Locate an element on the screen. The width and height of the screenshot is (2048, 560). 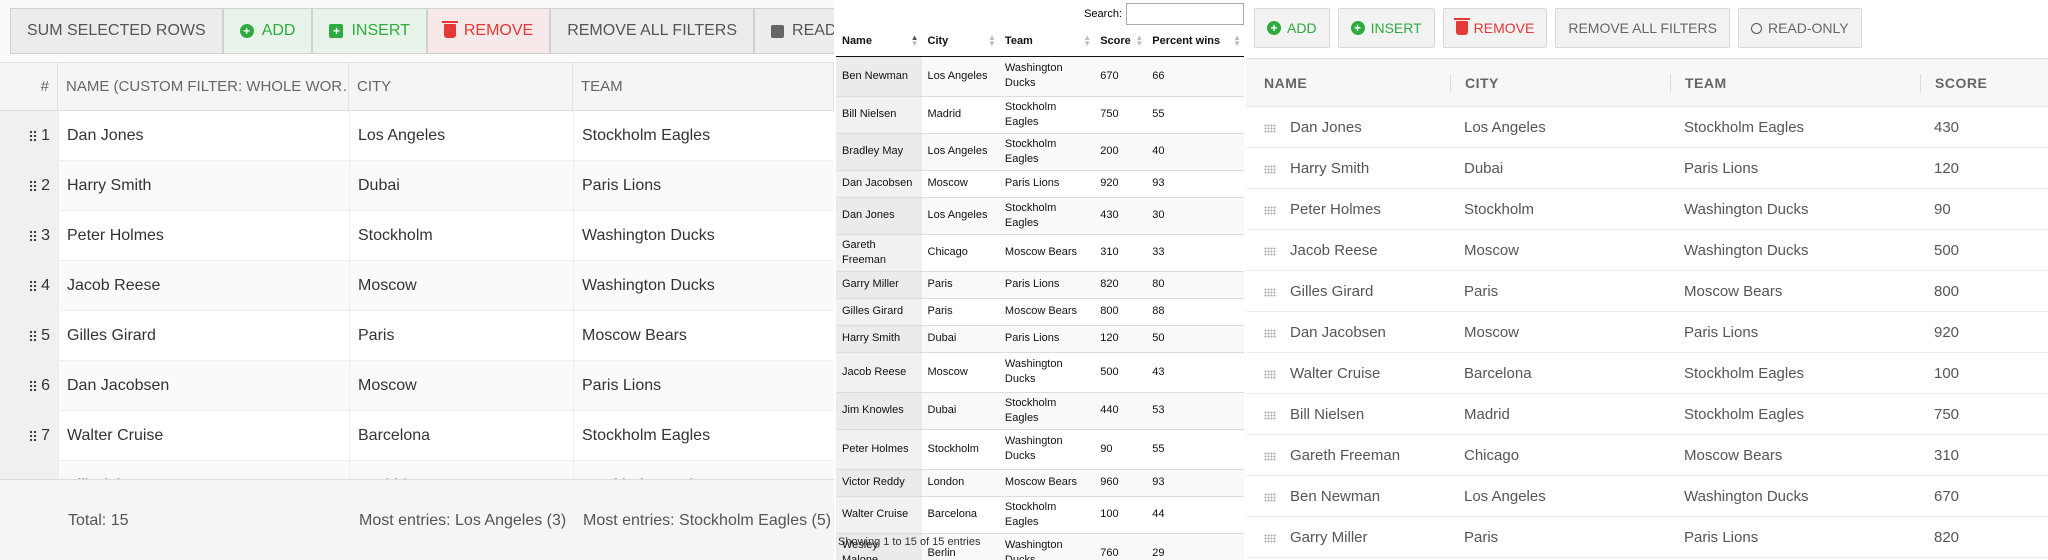
table-row: Dan Jones Los Angeles Stockholm Eagles 430 is located at coordinates (1647, 127).